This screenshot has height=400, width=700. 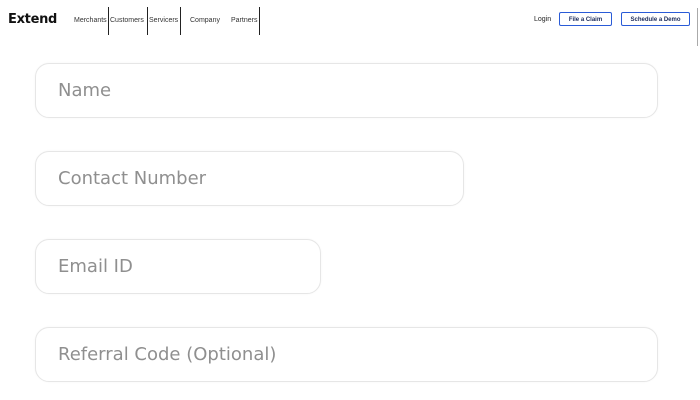 I want to click on referral-code-field, so click(x=346, y=354).